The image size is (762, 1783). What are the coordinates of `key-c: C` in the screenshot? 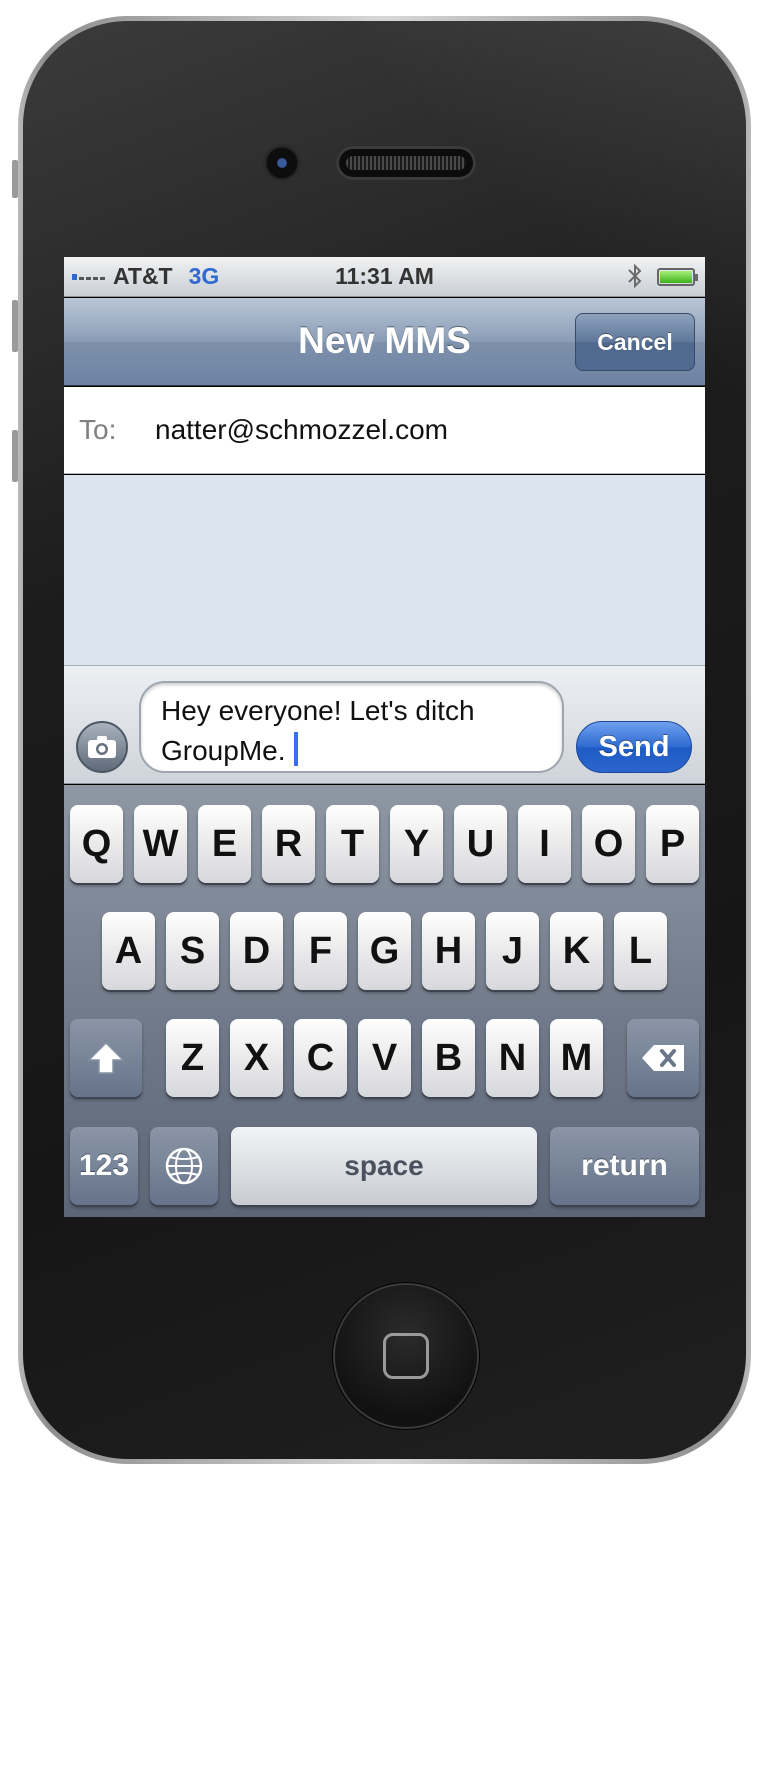 It's located at (320, 1058).